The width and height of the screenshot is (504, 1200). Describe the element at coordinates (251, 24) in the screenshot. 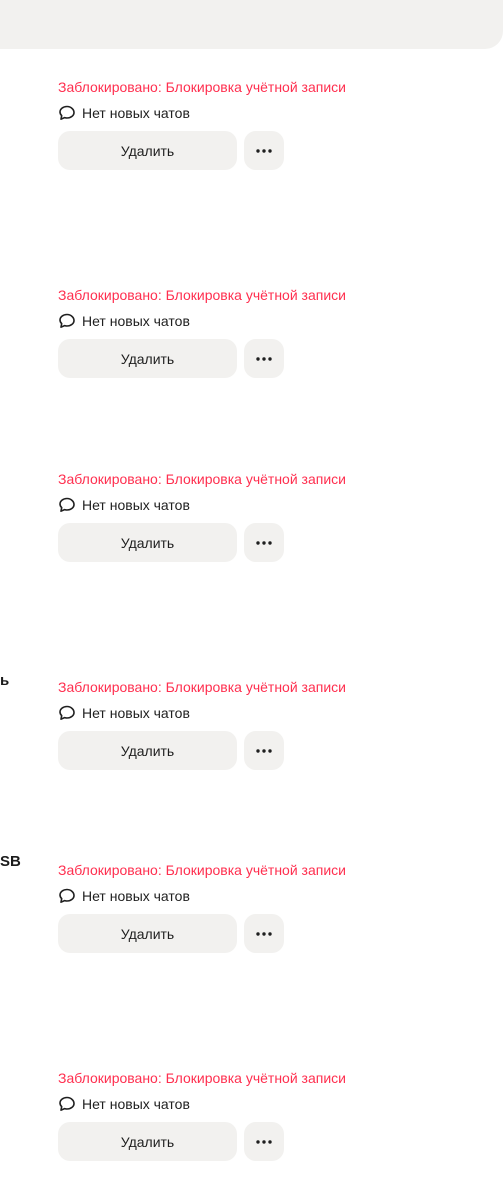

I see `top-search-bar` at that location.